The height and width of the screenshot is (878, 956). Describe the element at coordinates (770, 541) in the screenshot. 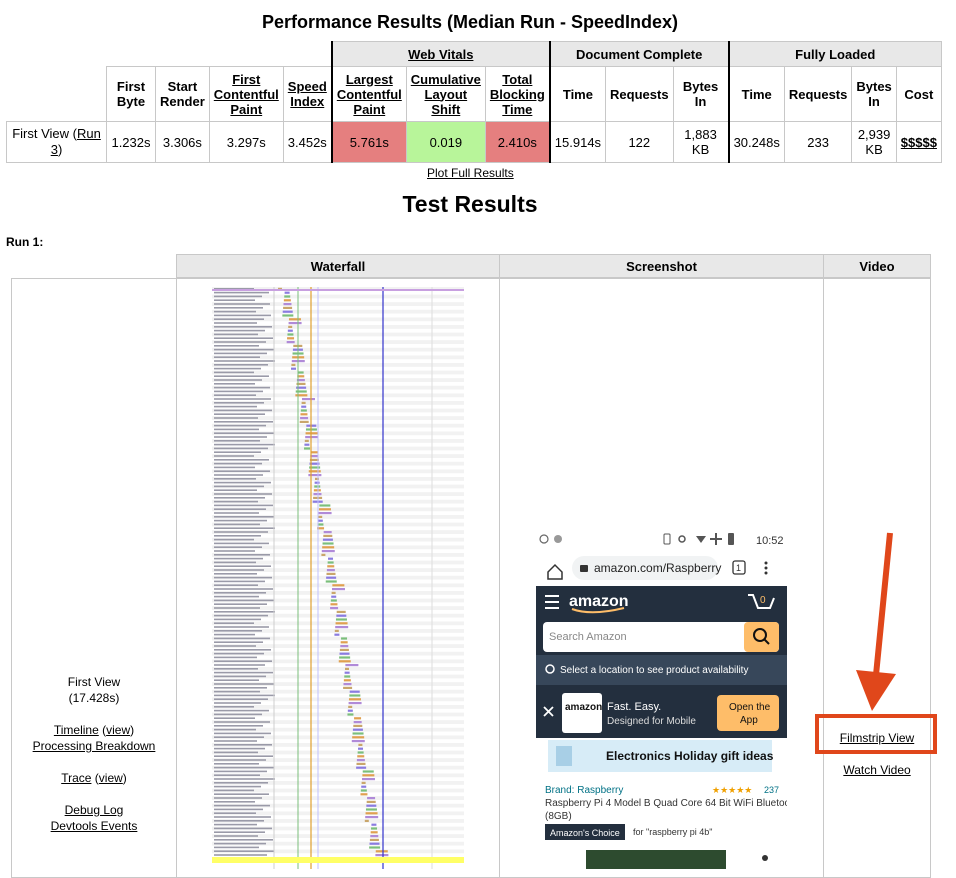

I see `status-time: 10:52` at that location.